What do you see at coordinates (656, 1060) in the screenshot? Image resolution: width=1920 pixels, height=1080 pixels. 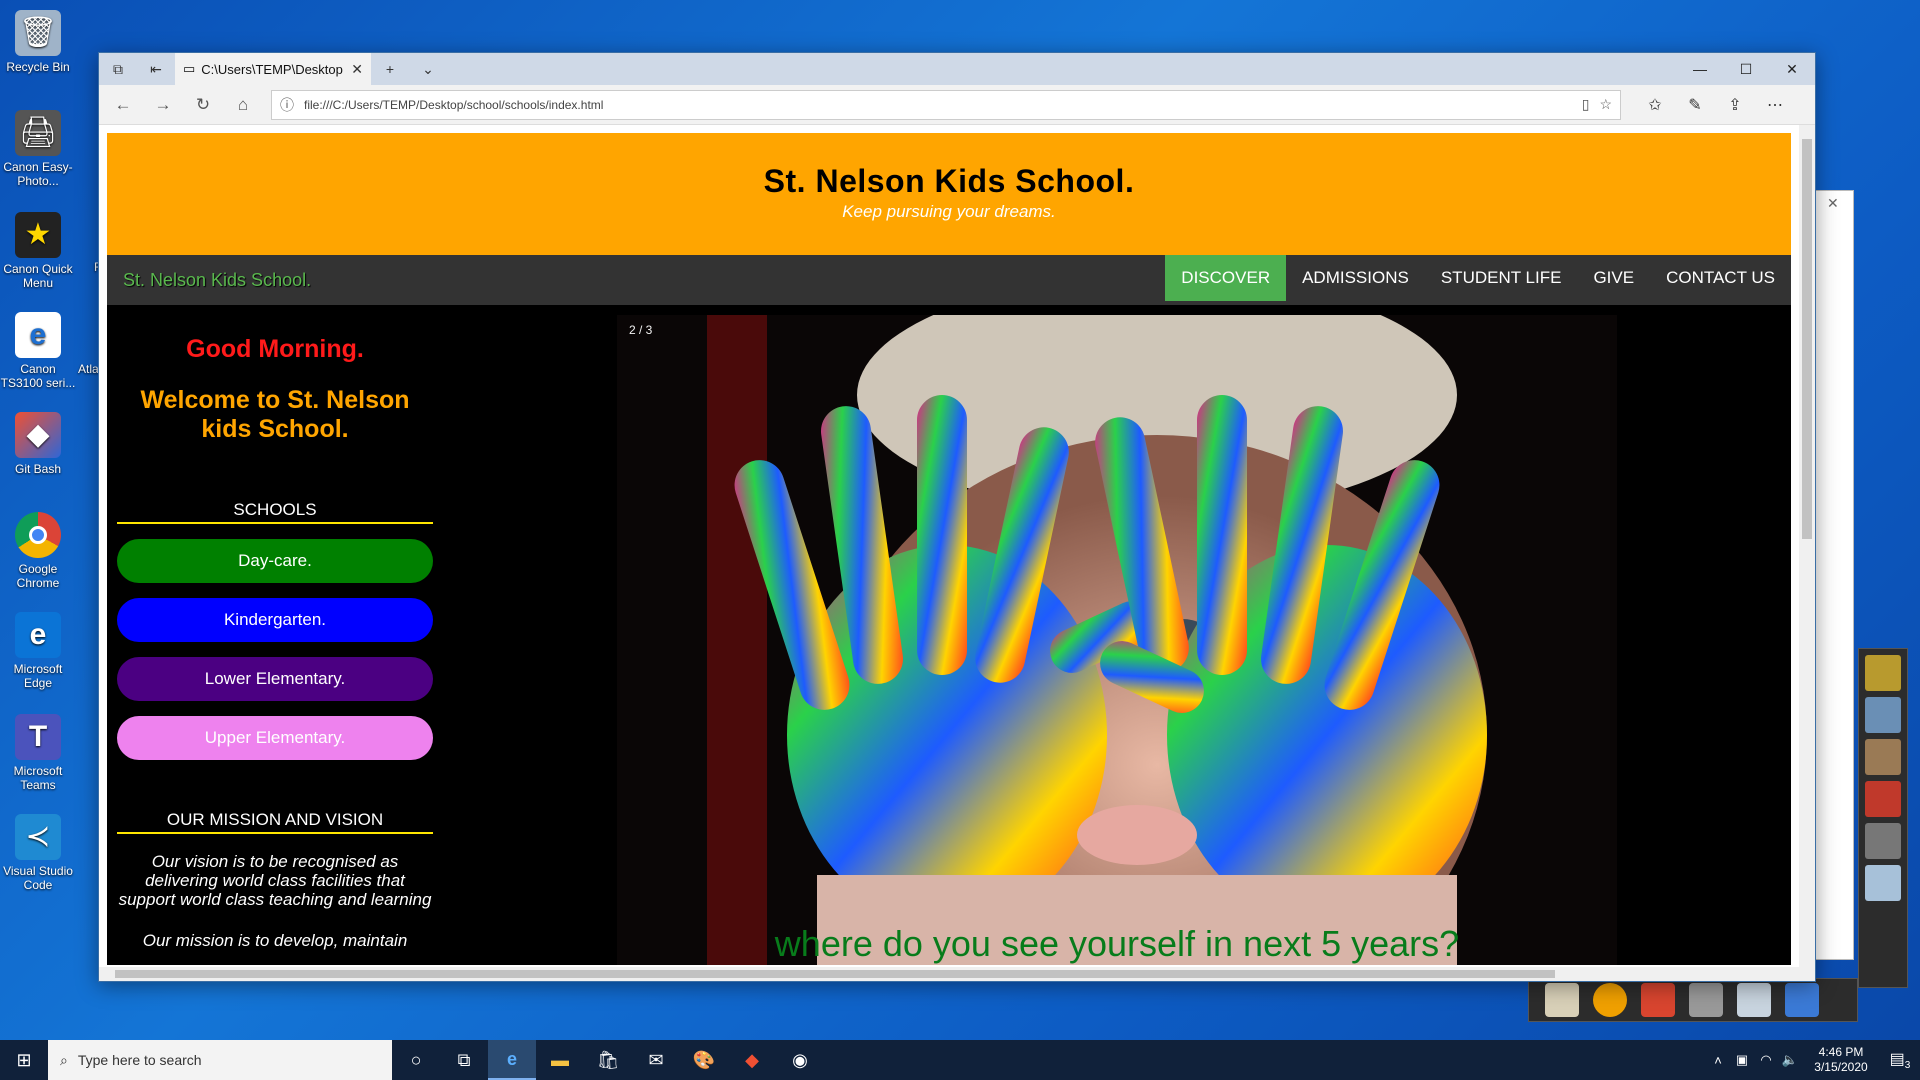 I see `mail-icon: ✉` at bounding box center [656, 1060].